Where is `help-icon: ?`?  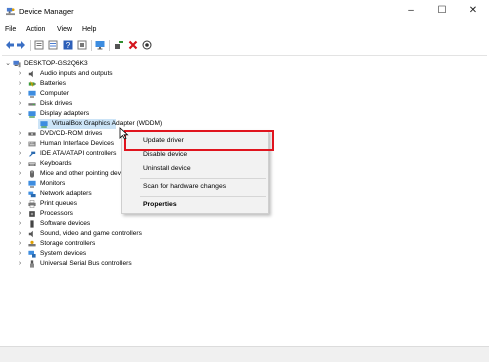 help-icon: ? is located at coordinates (68, 45).